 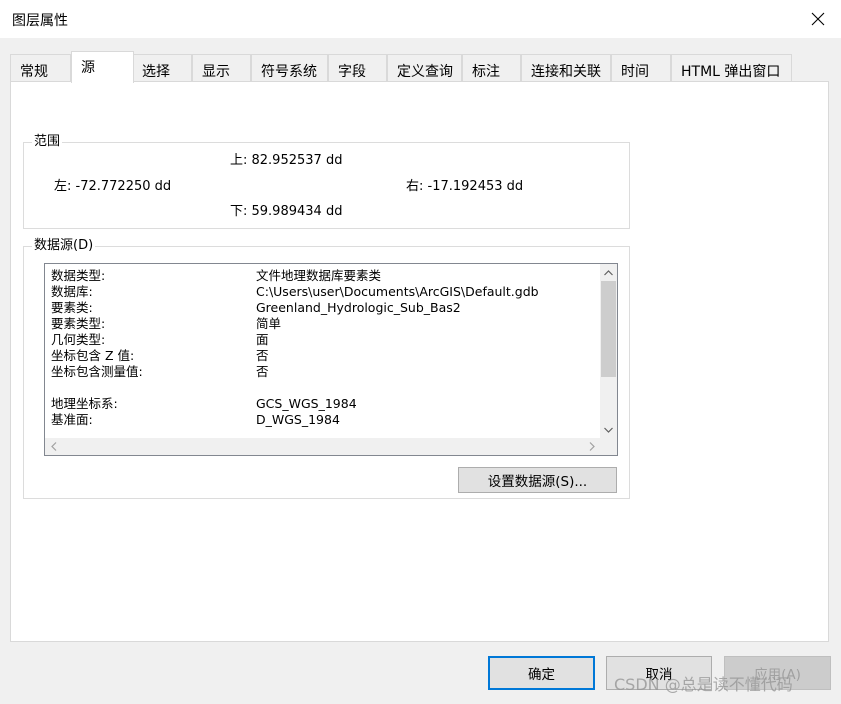 I want to click on extent-group-title: 范围, so click(x=47, y=142).